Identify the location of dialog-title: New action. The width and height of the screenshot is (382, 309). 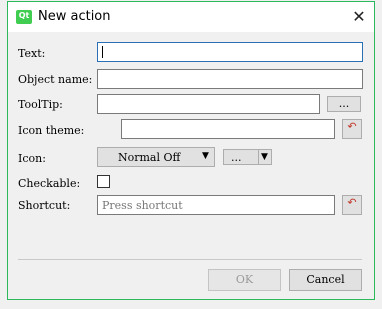
(74, 16).